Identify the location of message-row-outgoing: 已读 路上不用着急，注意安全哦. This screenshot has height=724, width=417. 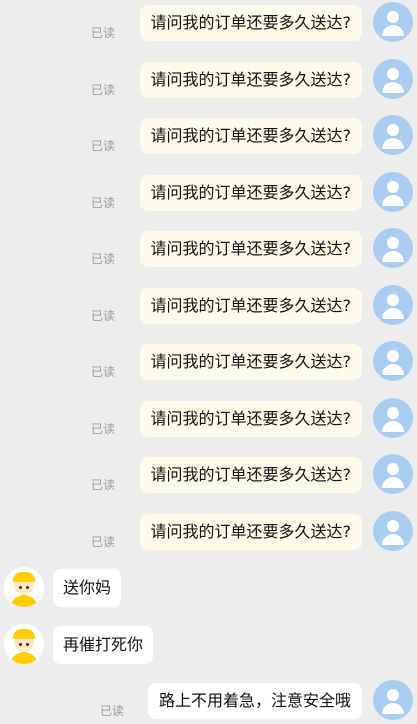
(208, 702).